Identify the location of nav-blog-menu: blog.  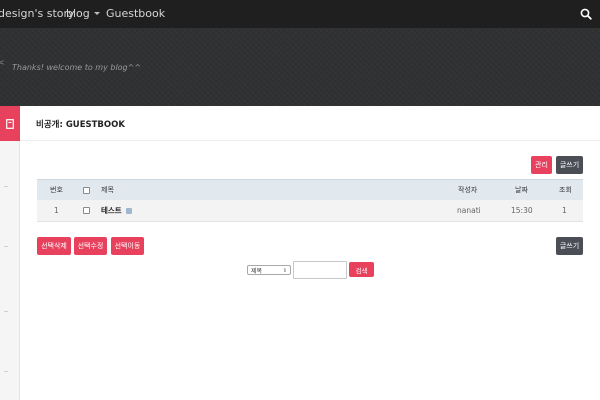
(83, 14).